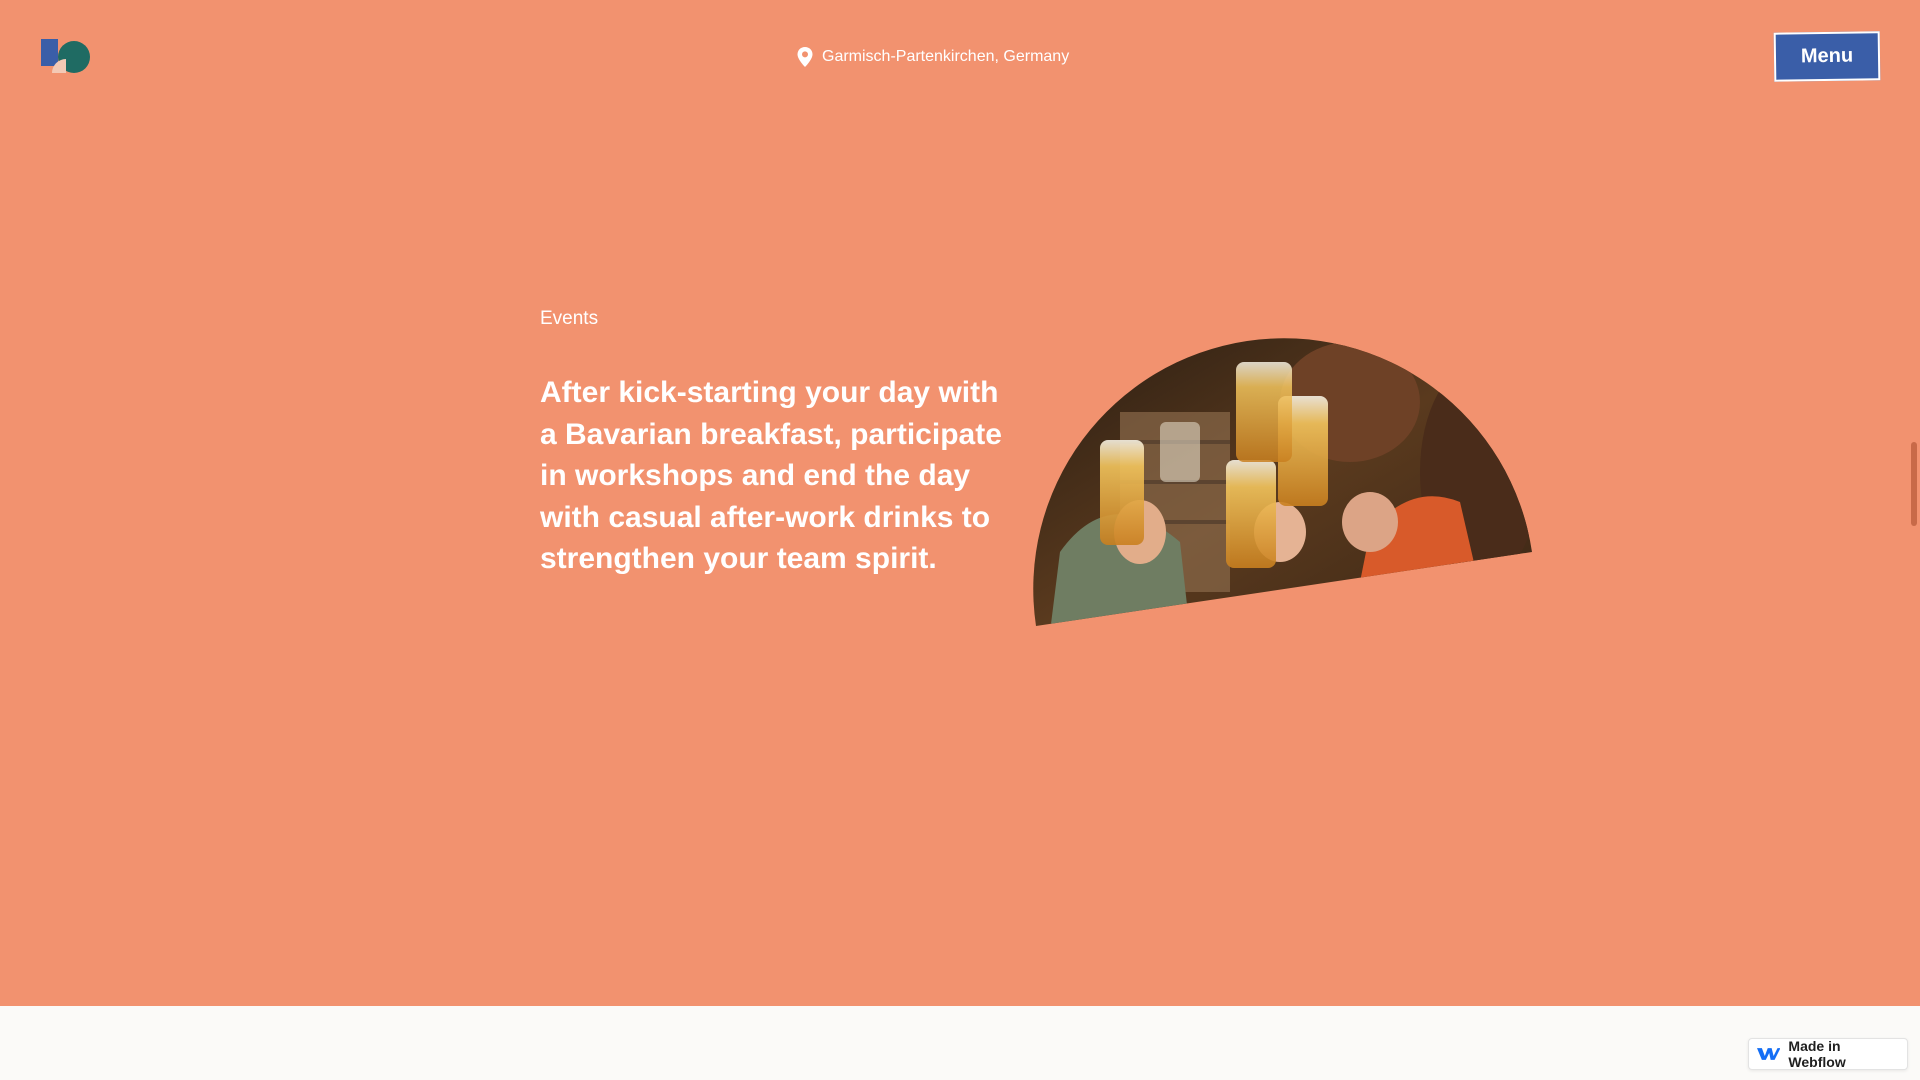  What do you see at coordinates (960, 1043) in the screenshot?
I see `footer-strip` at bounding box center [960, 1043].